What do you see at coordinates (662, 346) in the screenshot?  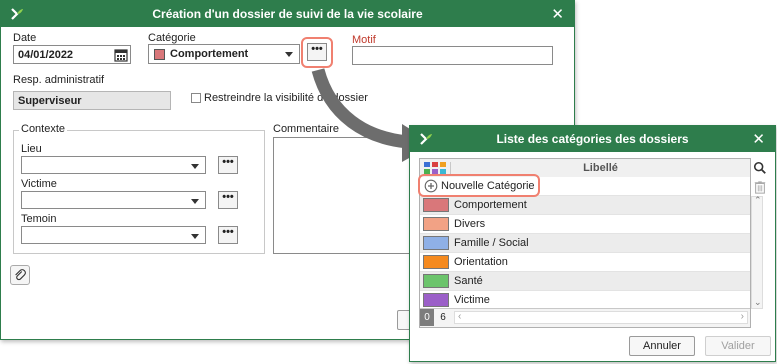 I see `annuler-button: Annuler` at bounding box center [662, 346].